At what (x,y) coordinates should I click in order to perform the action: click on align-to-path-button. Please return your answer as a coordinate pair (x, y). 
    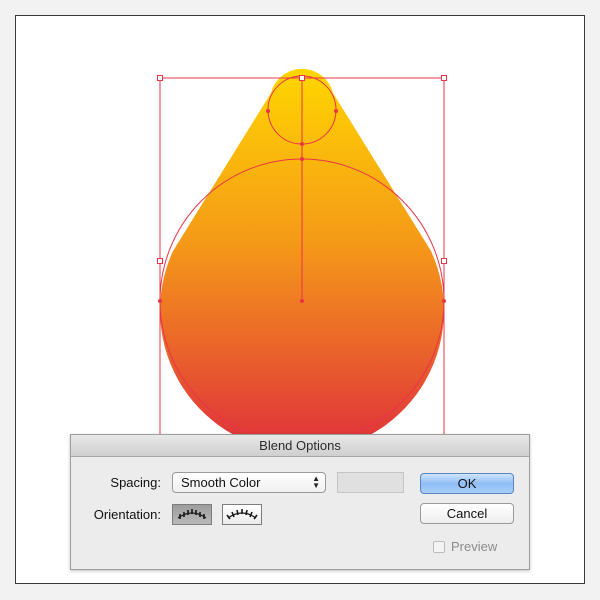
    Looking at the image, I should click on (242, 514).